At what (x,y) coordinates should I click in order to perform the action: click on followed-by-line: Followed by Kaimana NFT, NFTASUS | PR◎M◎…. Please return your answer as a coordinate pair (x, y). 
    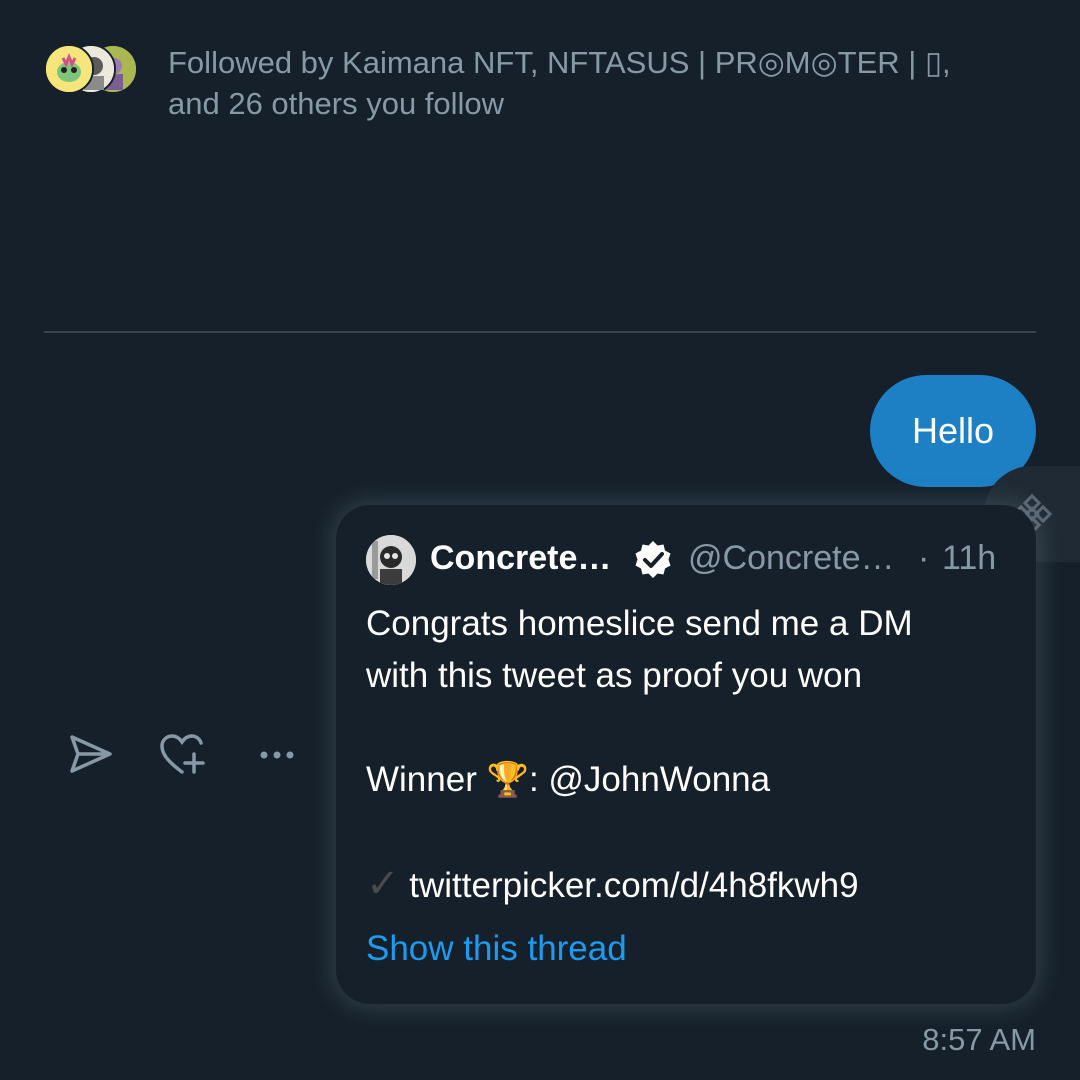
    Looking at the image, I should click on (559, 62).